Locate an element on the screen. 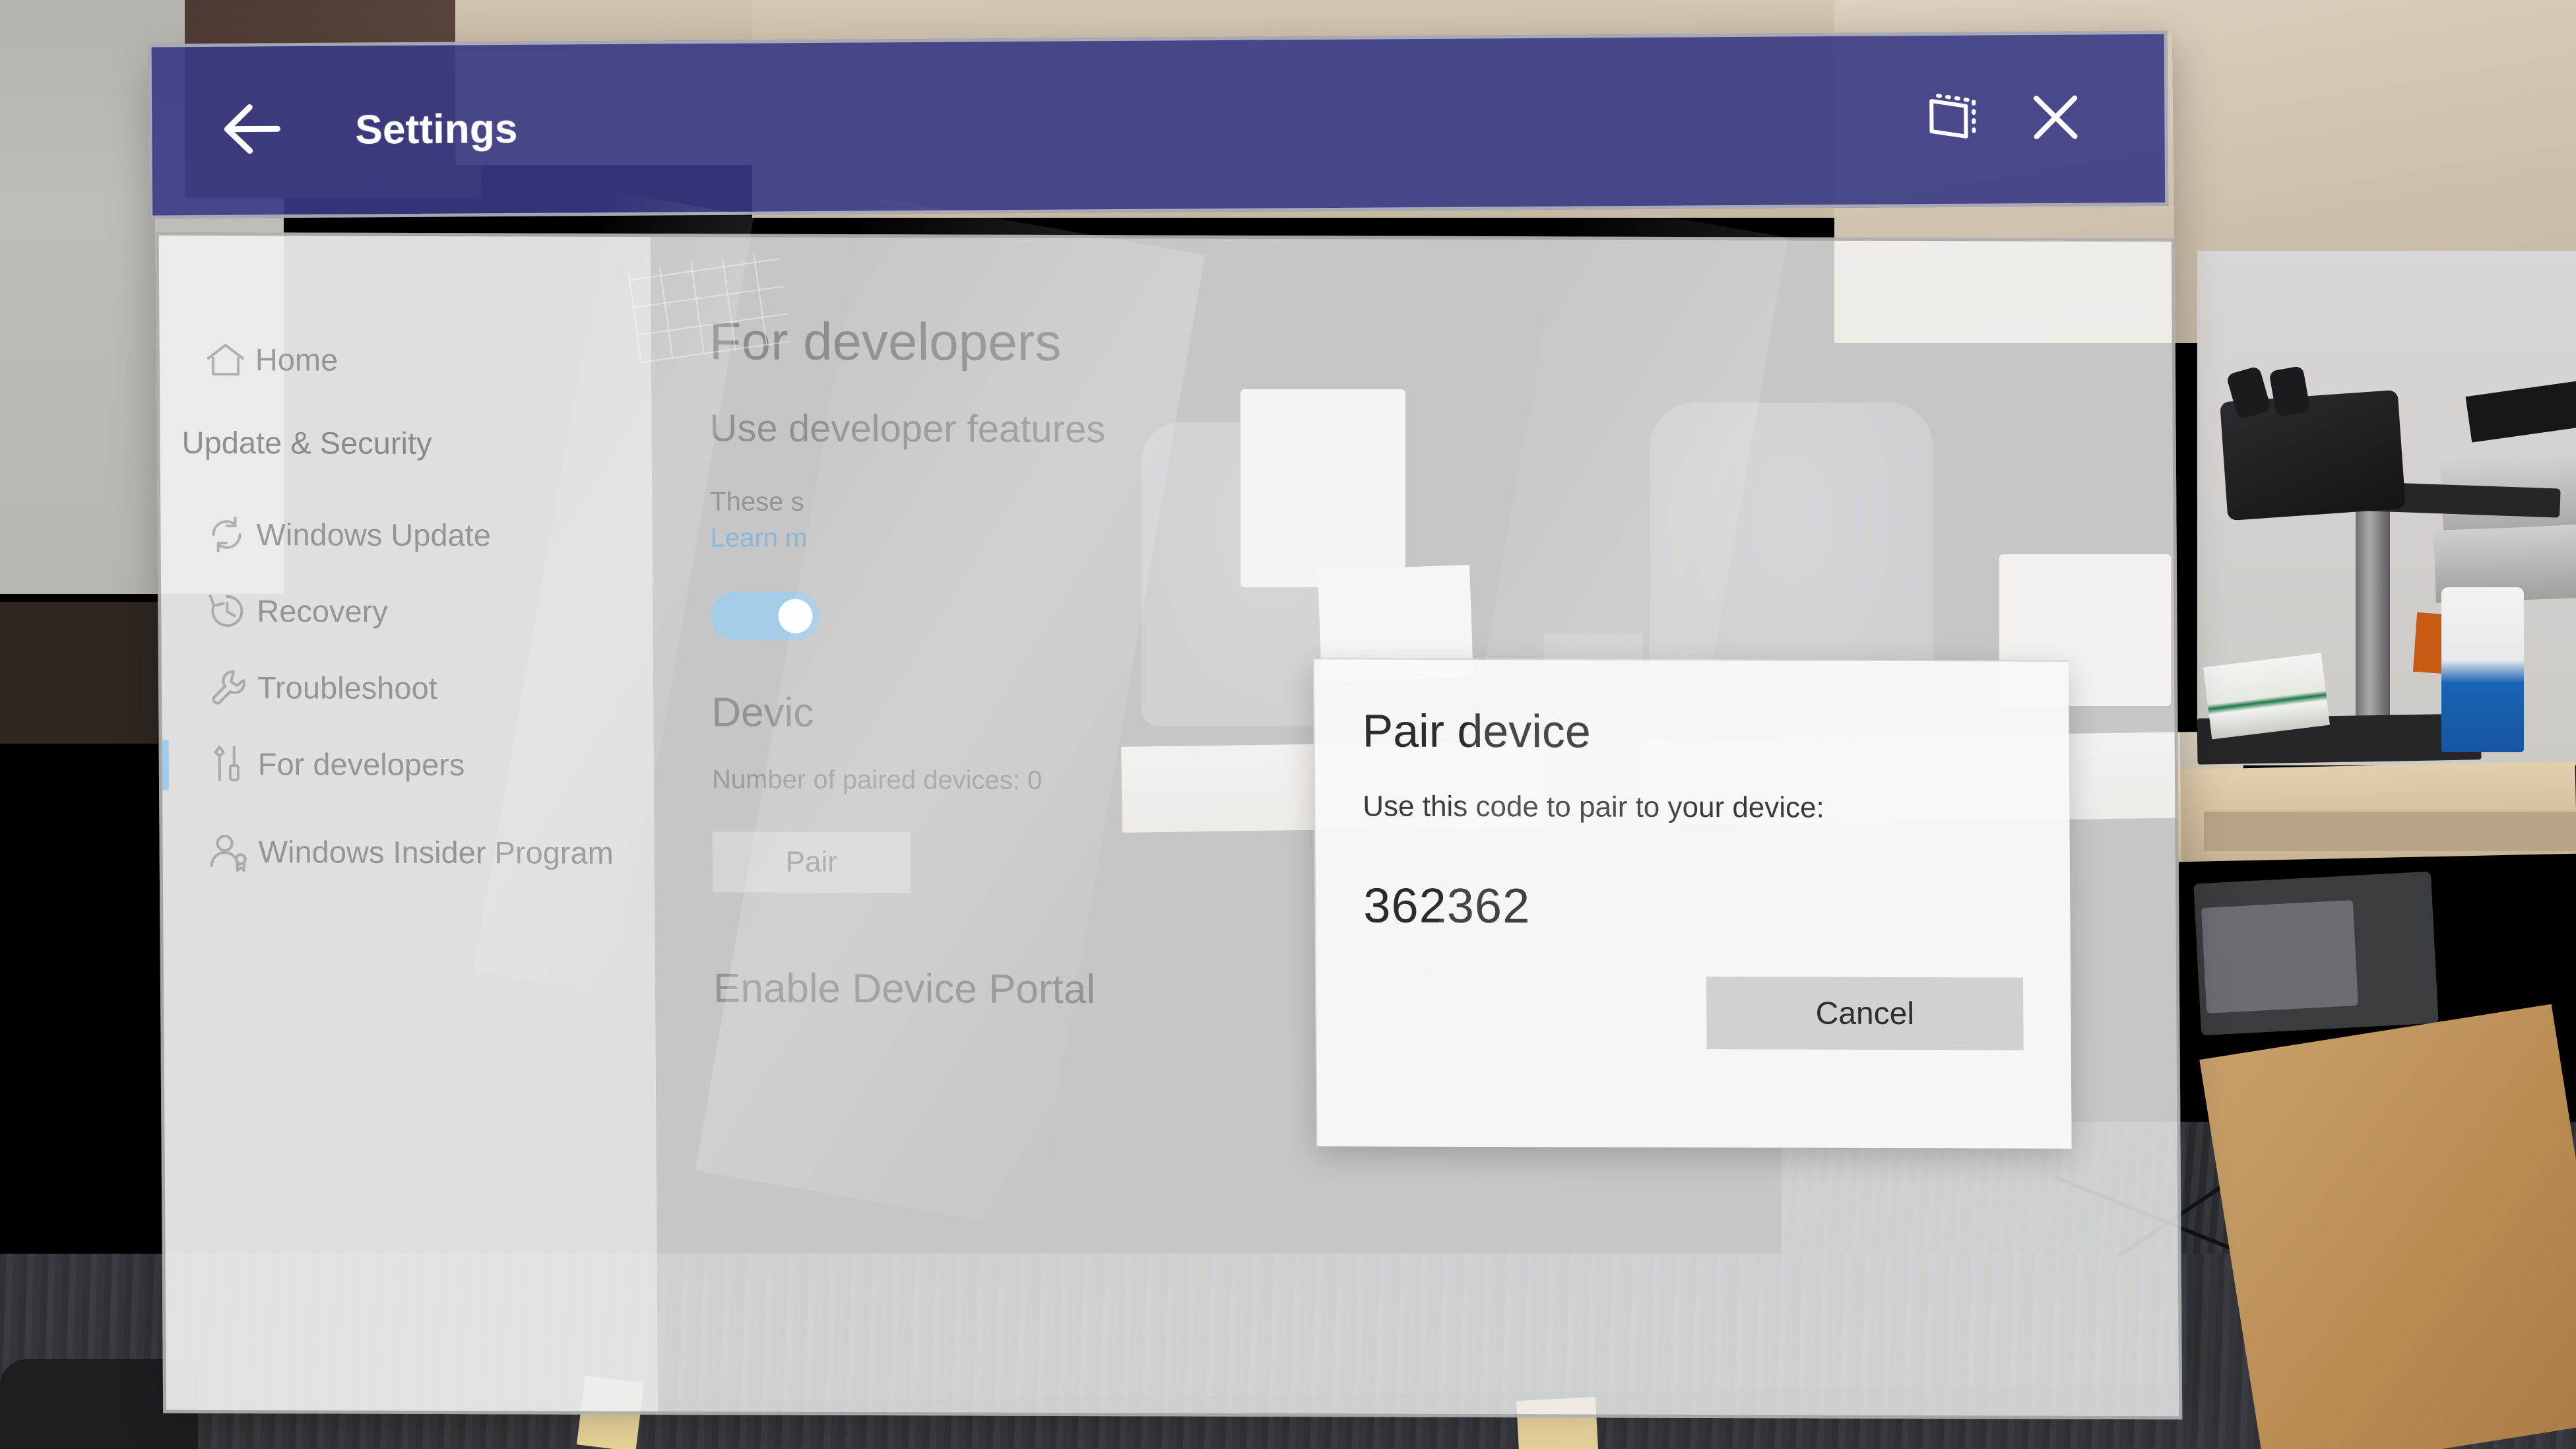 The image size is (2576, 1449). title-bar: Settings is located at coordinates (1158, 124).